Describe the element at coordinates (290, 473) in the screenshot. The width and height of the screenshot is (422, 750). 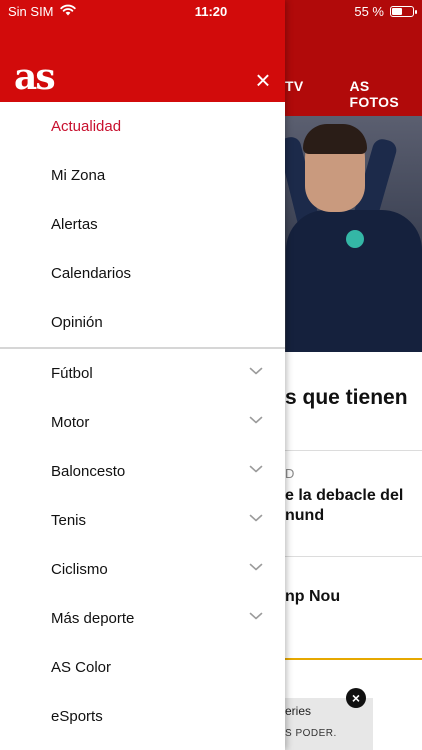
I see `story-kicker: D` at that location.